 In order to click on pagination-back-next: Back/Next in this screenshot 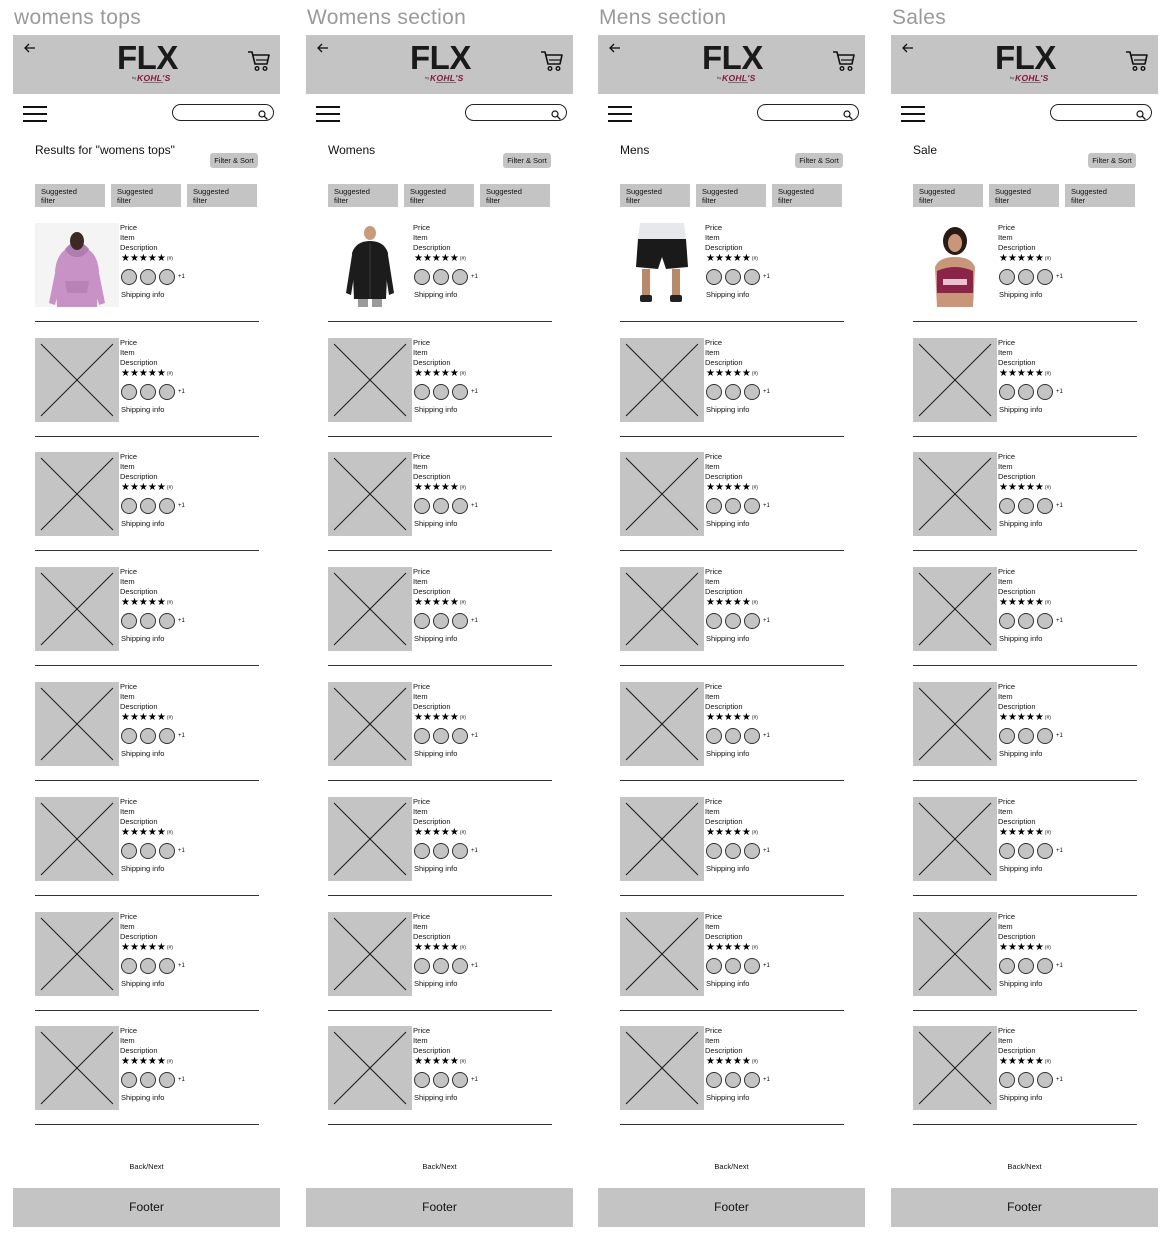, I will do `click(146, 1166)`.